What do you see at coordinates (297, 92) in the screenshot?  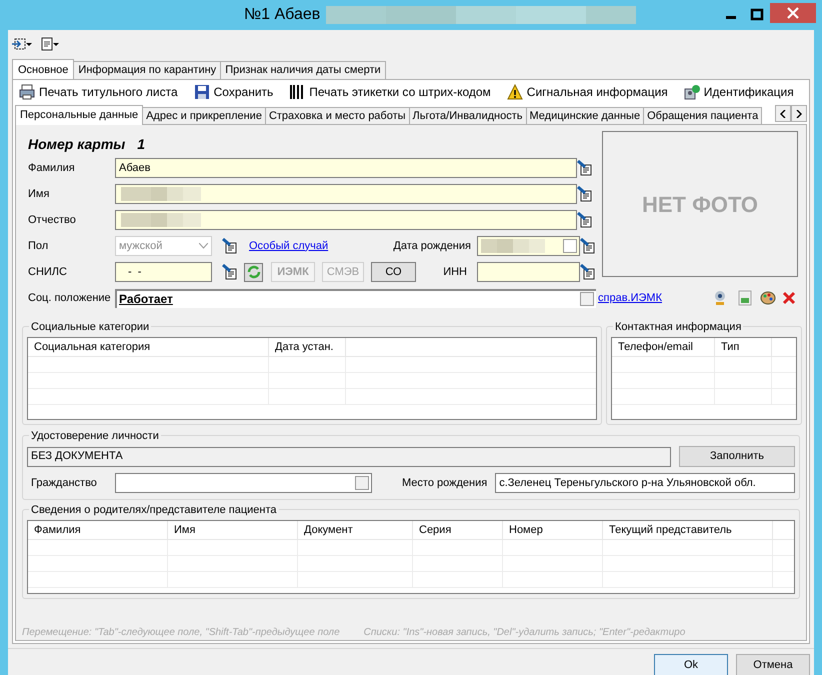 I see `barcode-icon` at bounding box center [297, 92].